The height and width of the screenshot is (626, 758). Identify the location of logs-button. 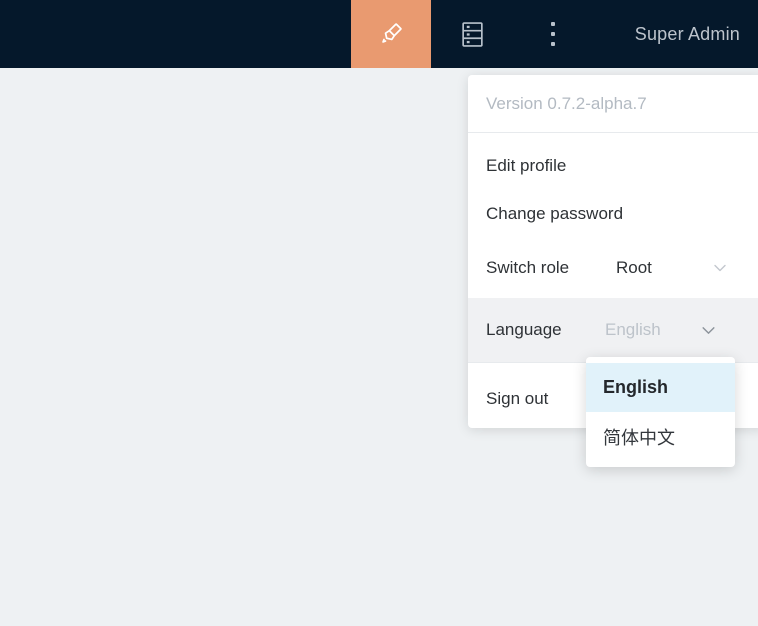
(472, 34).